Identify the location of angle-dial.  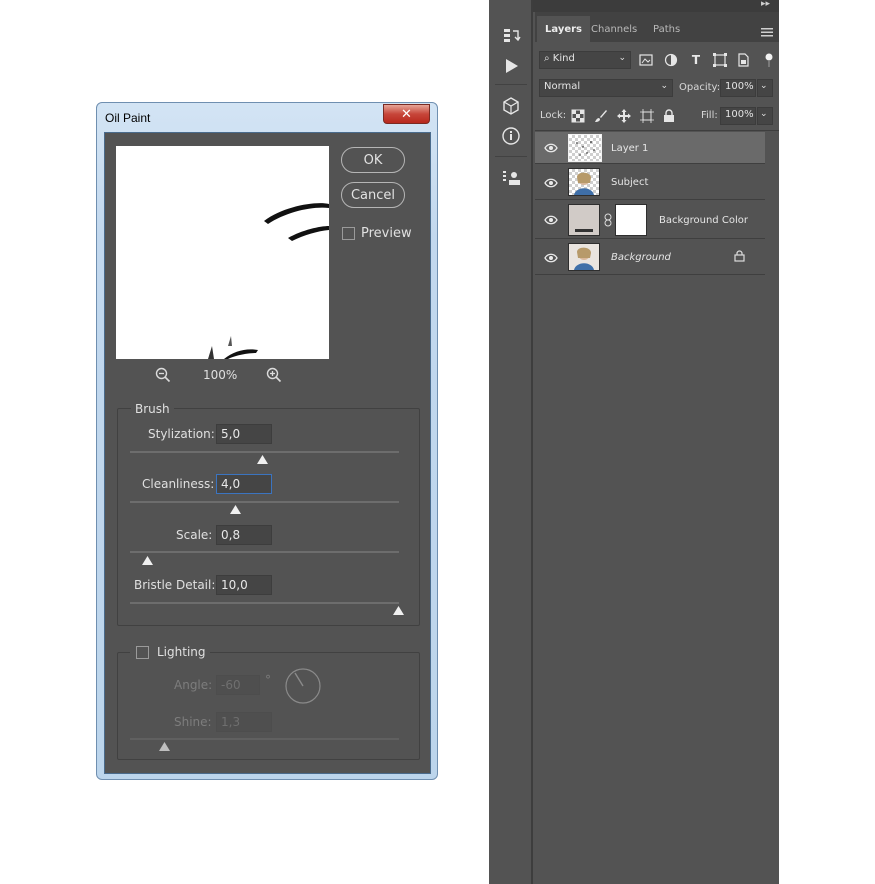
(303, 686).